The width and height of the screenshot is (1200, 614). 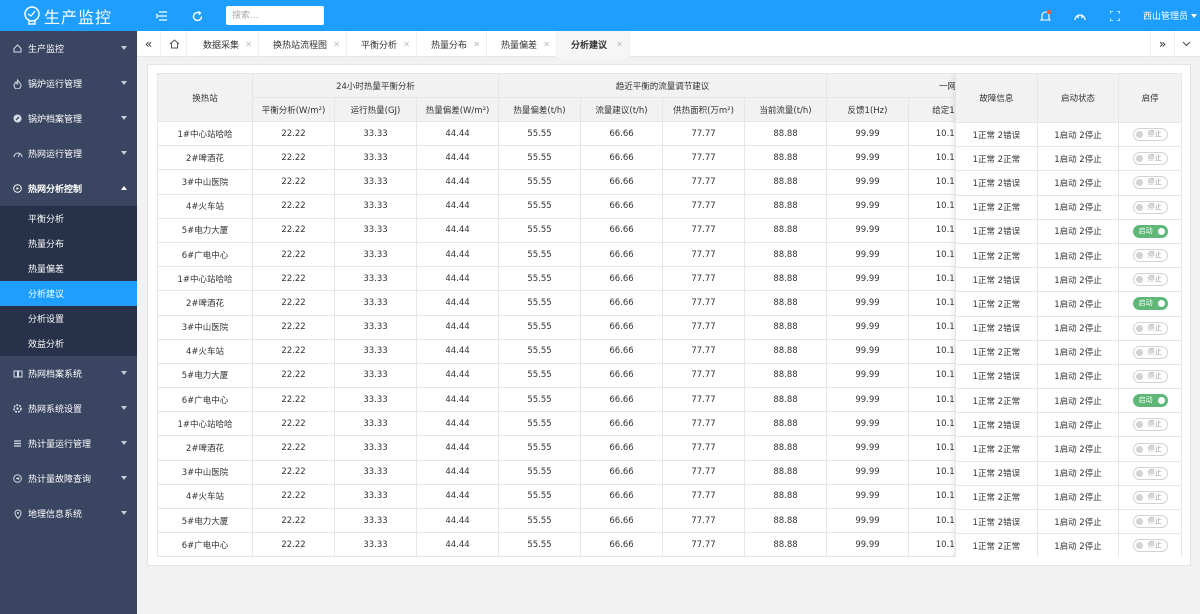 I want to click on search-input, so click(x=275, y=15).